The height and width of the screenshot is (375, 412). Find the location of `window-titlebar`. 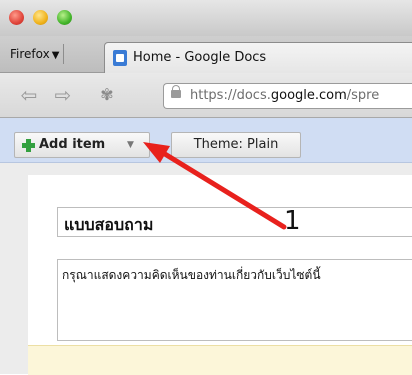

window-titlebar is located at coordinates (206, 18).